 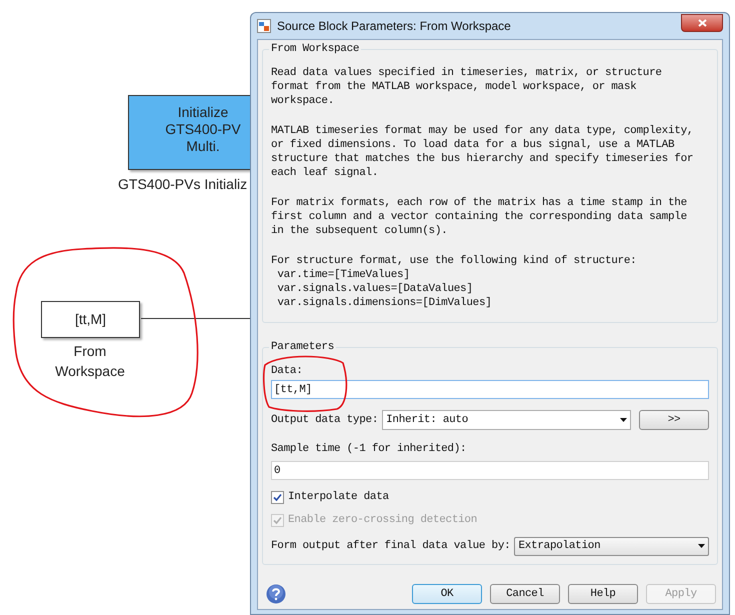 What do you see at coordinates (490, 470) in the screenshot?
I see `input-field: 0` at bounding box center [490, 470].